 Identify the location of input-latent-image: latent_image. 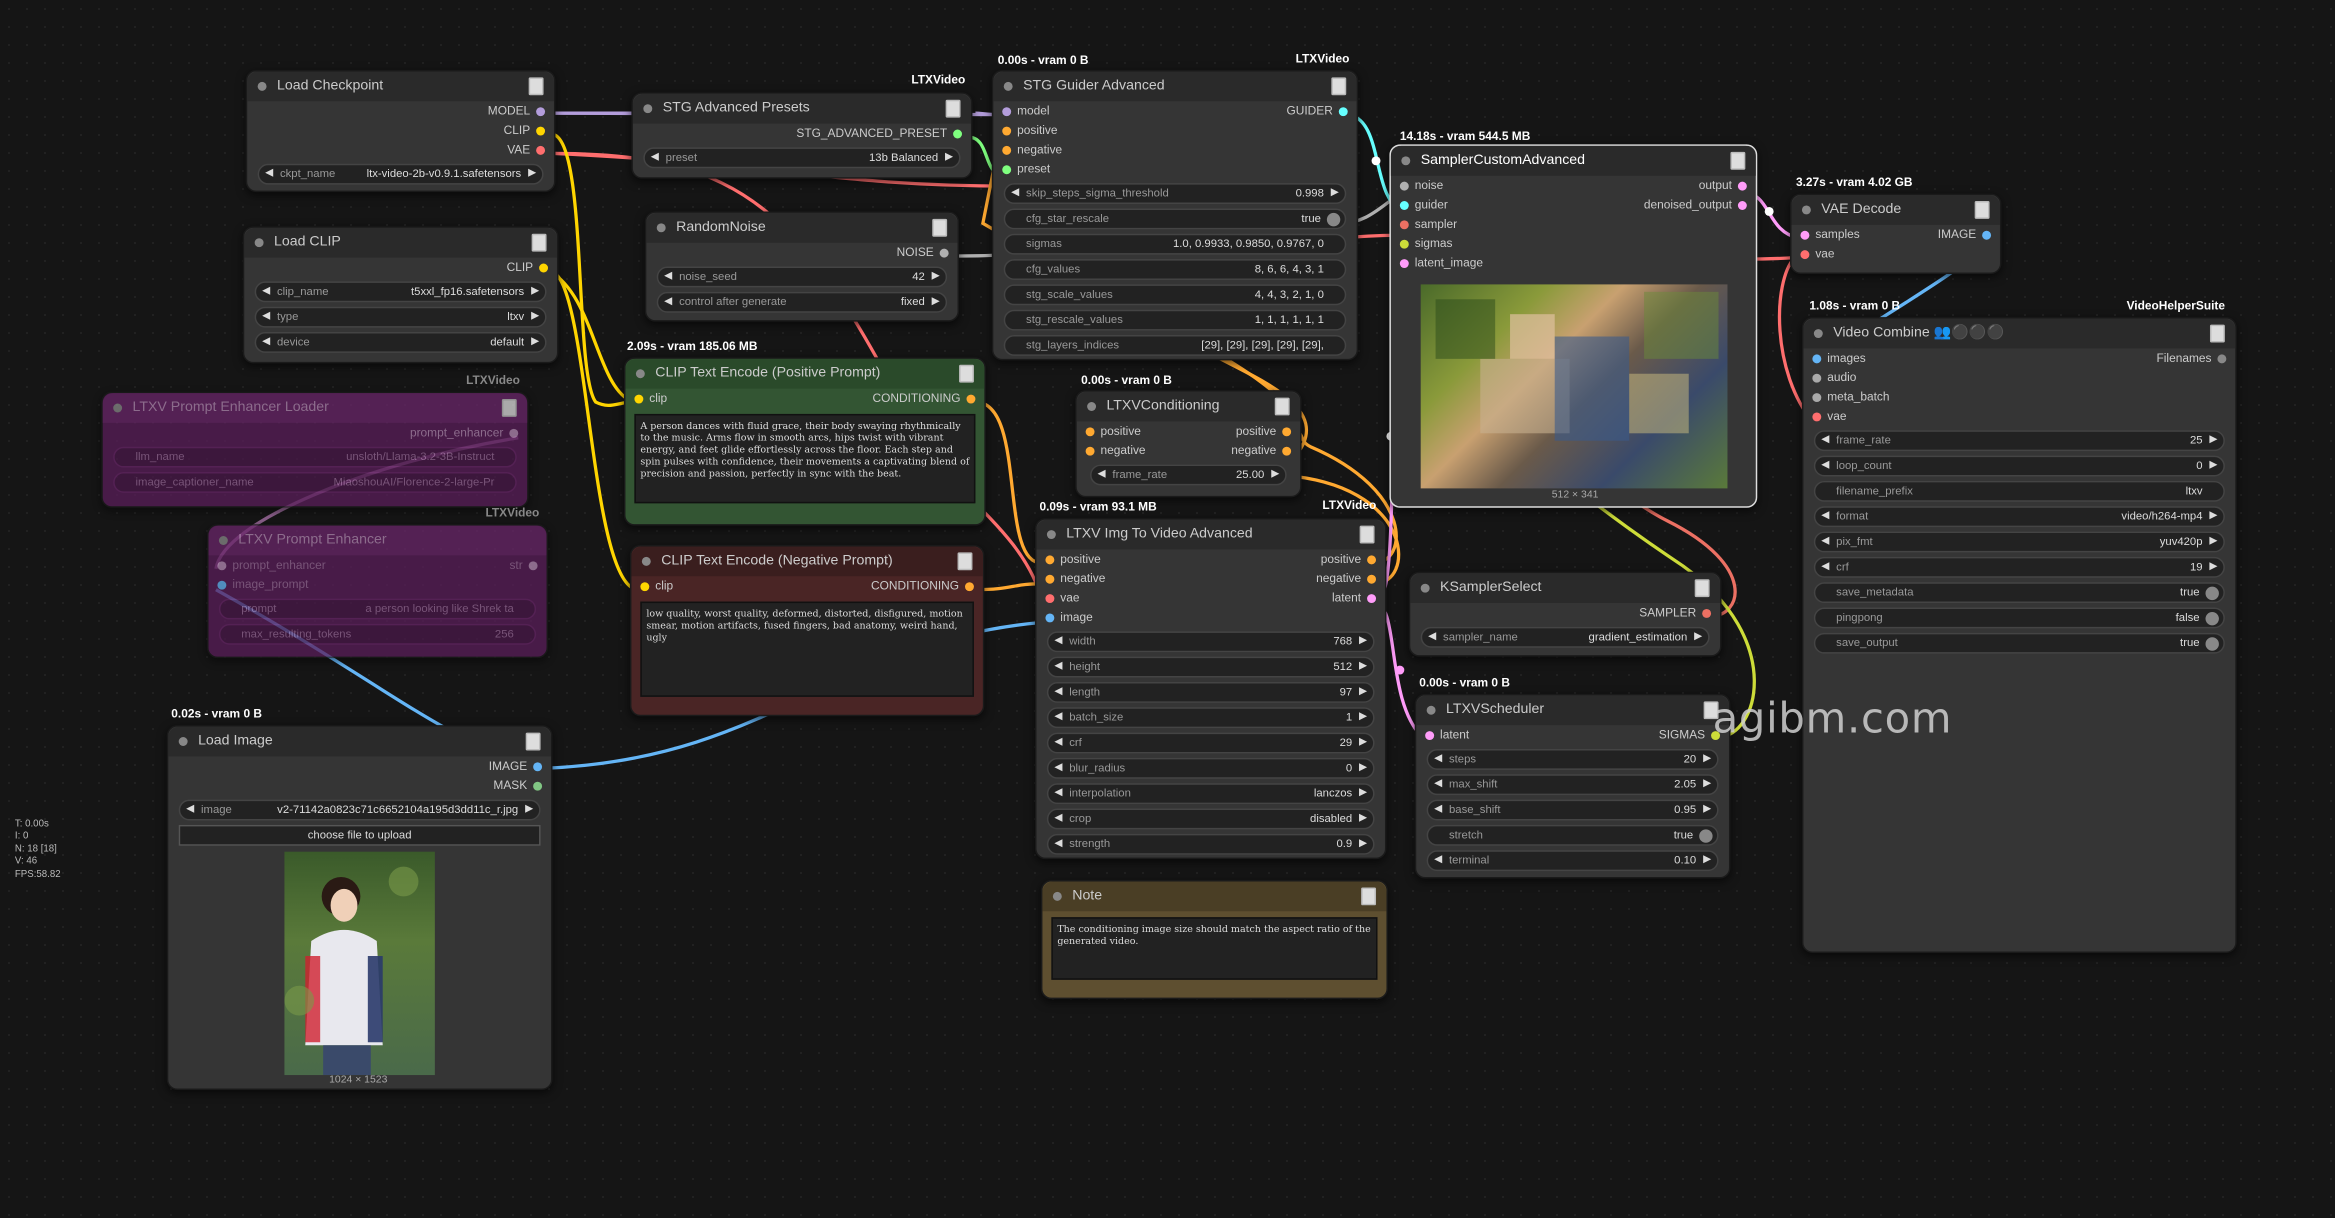
(1441, 262).